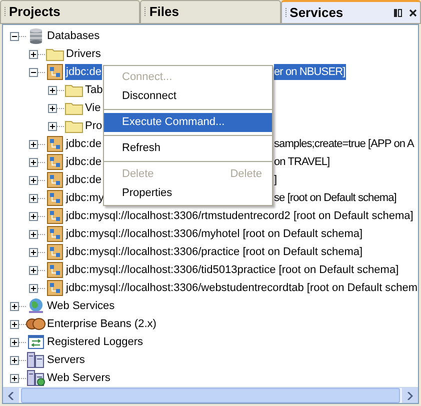 Image resolution: width=421 pixels, height=406 pixels. Describe the element at coordinates (83, 54) in the screenshot. I see `tree-item: Drivers` at that location.